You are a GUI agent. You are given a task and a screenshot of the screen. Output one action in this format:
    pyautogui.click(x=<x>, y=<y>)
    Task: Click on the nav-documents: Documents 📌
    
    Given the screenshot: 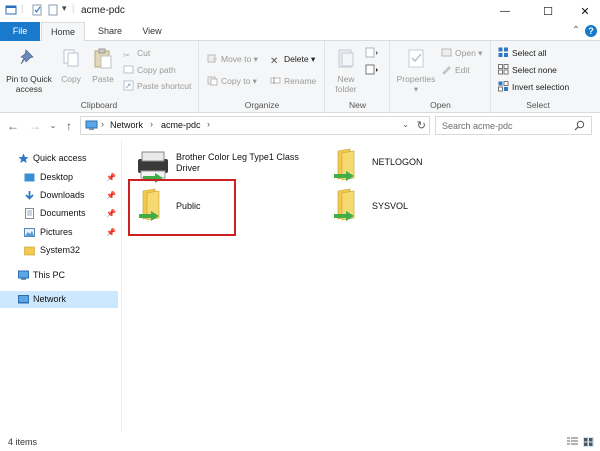 What is the action you would take?
    pyautogui.click(x=59, y=213)
    